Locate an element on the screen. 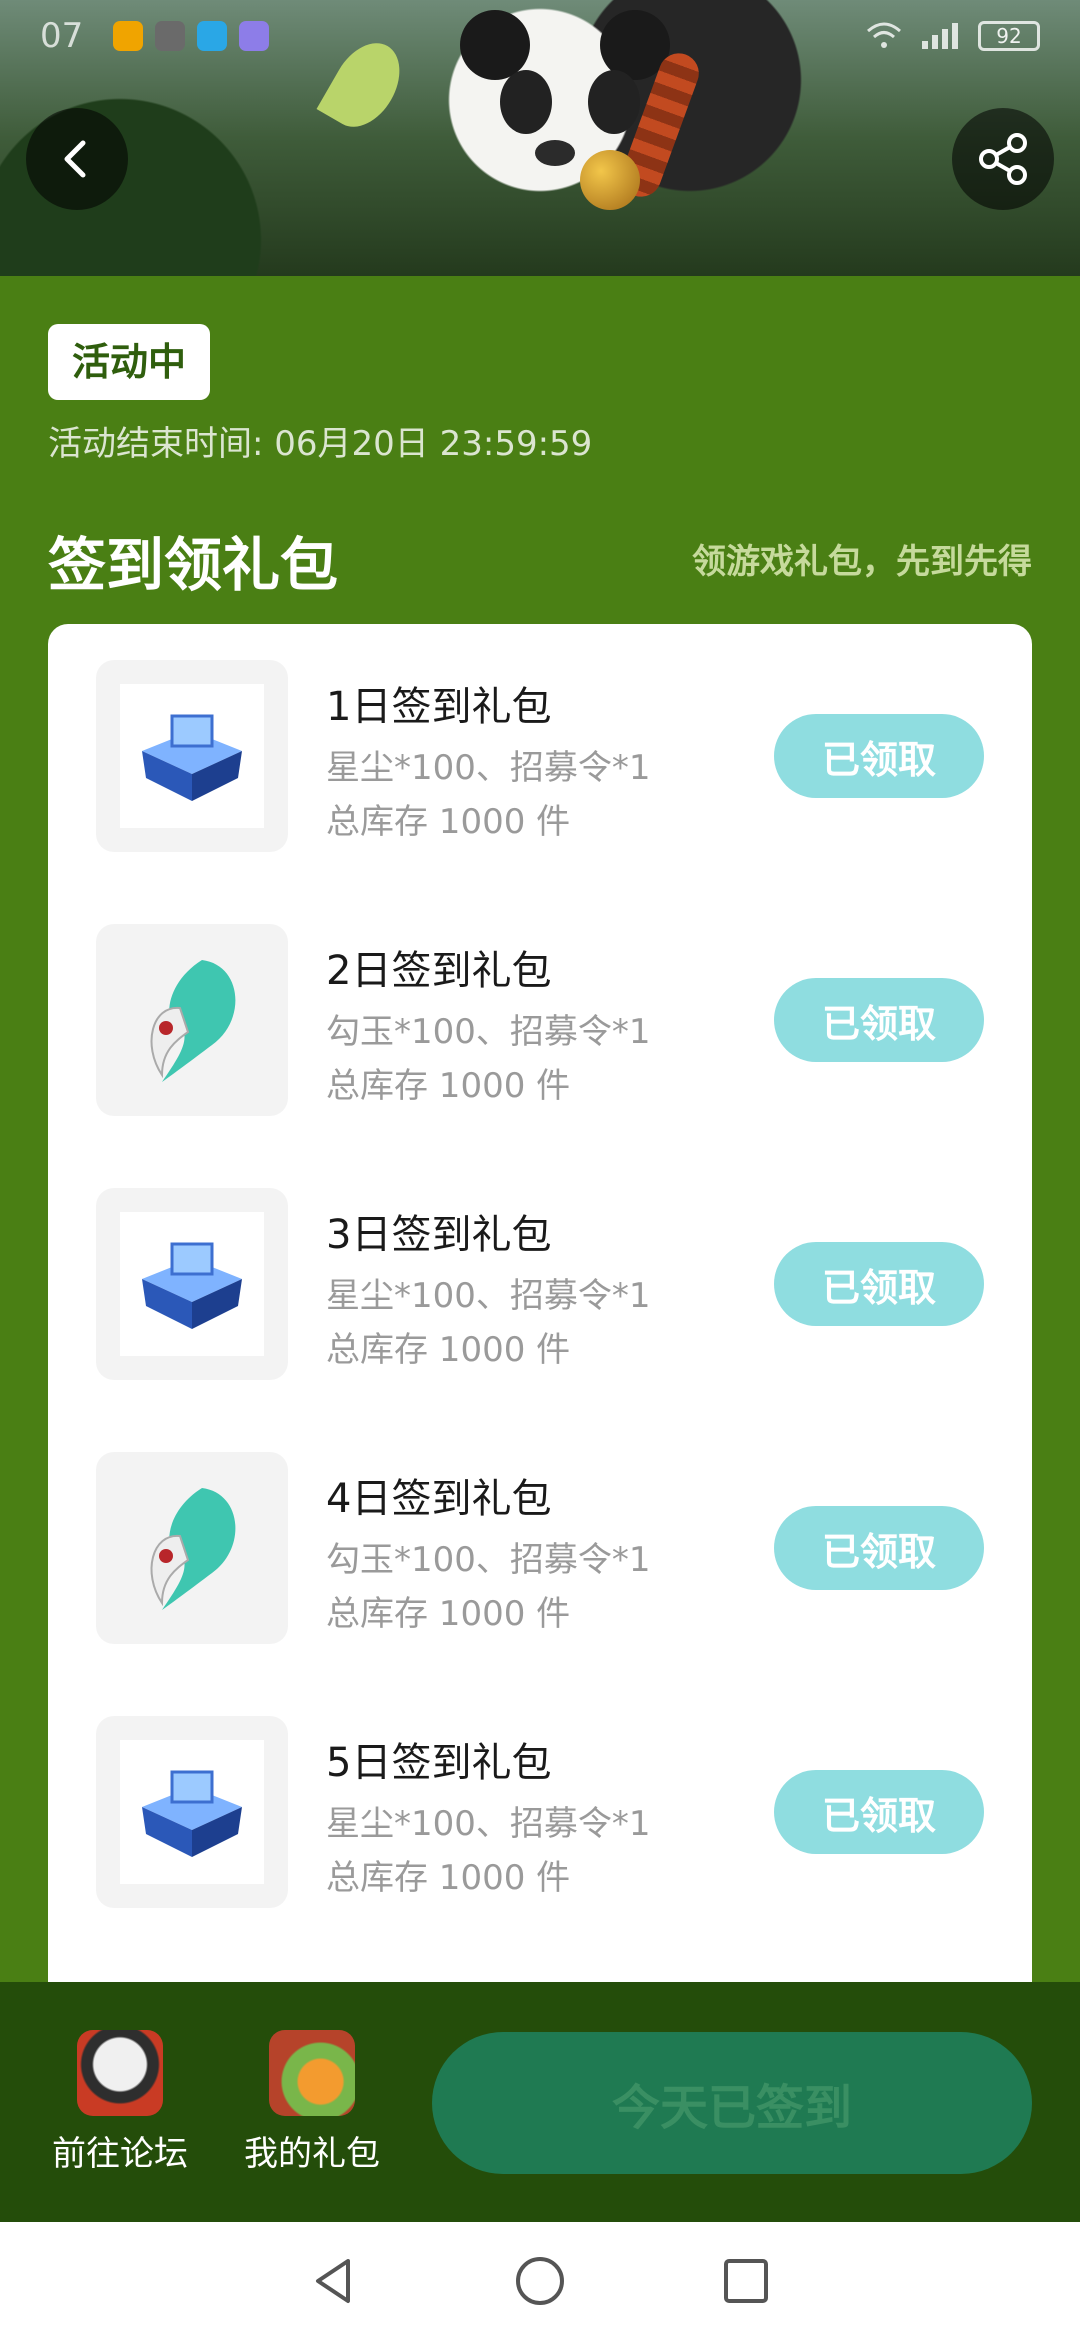  panda-nose is located at coordinates (555, 153).